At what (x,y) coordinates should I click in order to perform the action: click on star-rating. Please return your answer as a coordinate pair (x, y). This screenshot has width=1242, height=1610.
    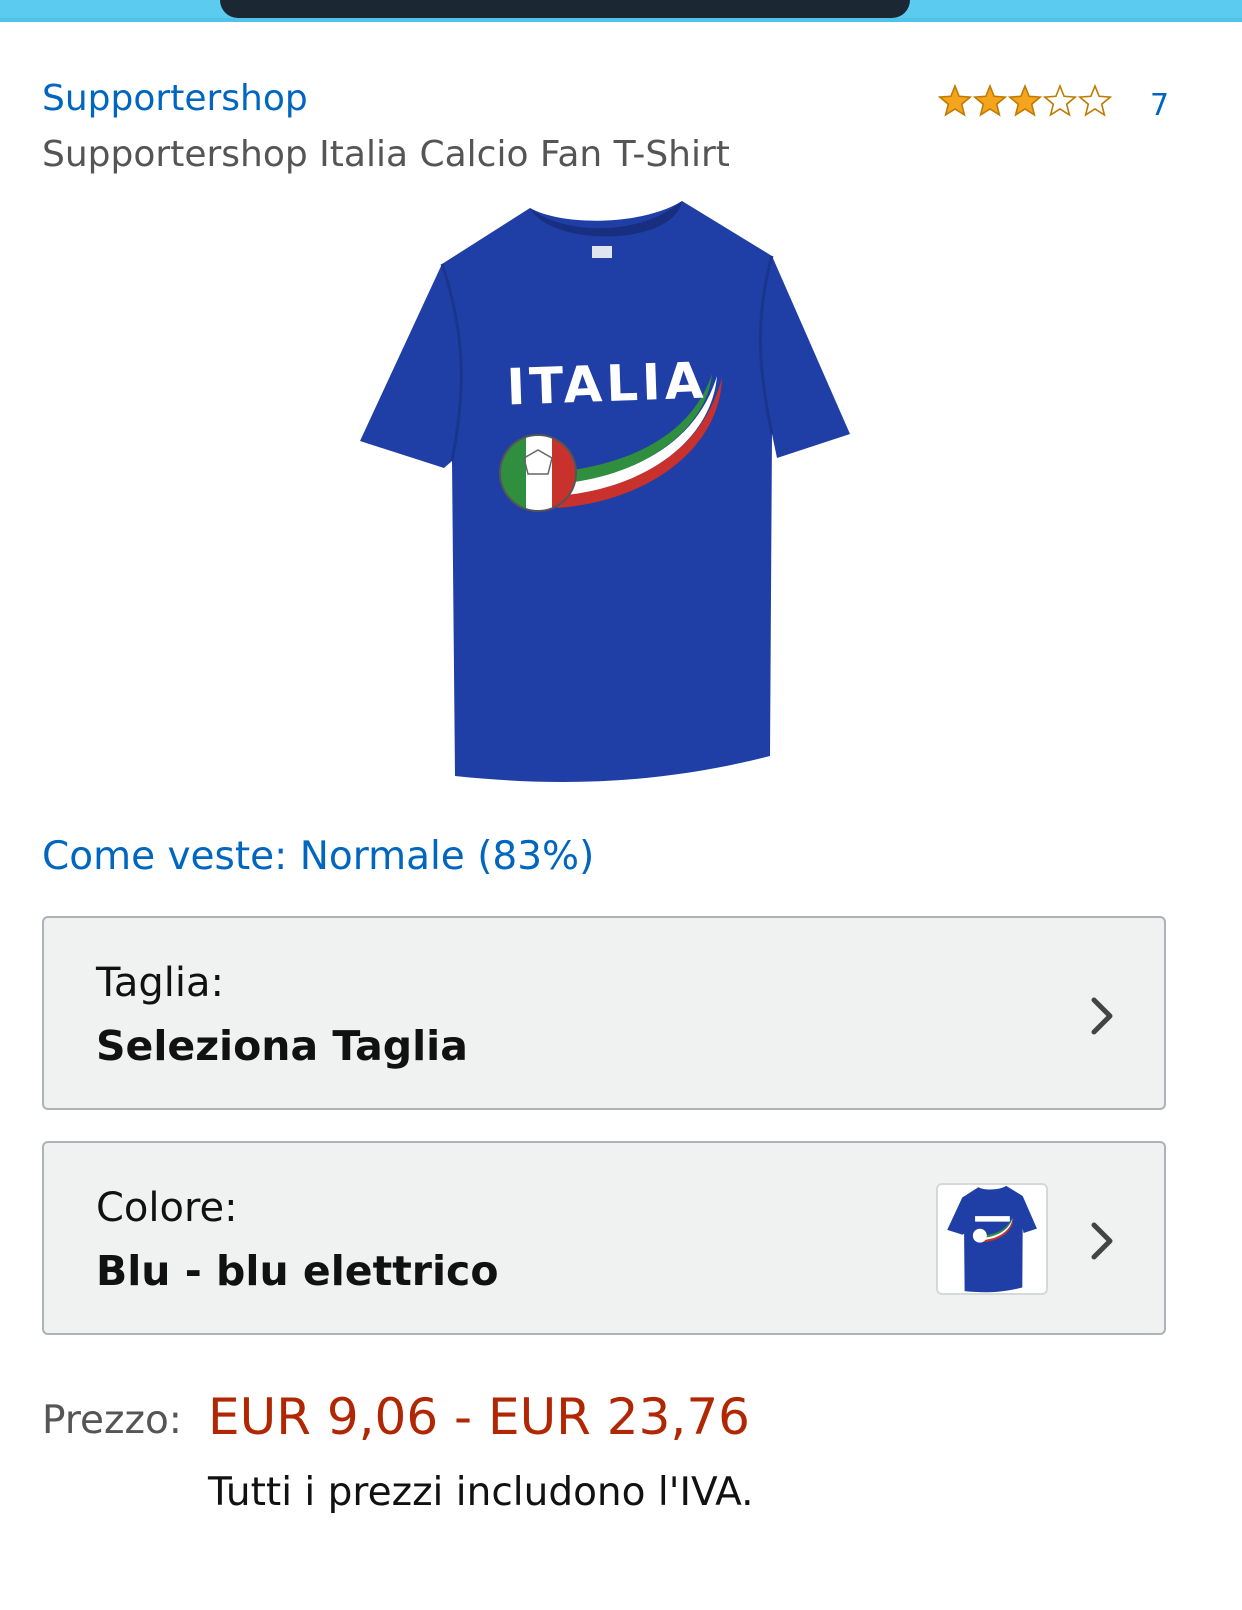
    Looking at the image, I should click on (1025, 100).